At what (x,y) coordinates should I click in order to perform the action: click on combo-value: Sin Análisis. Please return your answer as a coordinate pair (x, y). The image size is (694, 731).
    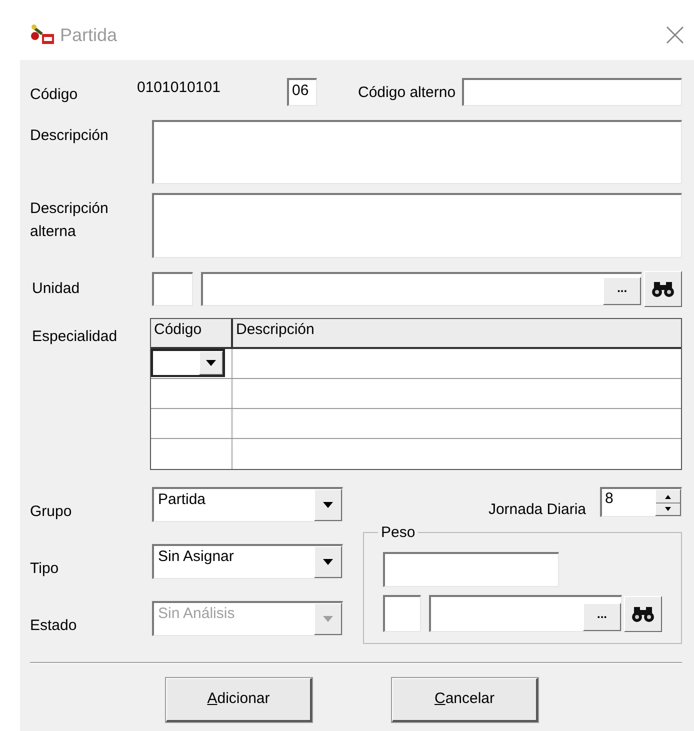
    Looking at the image, I should click on (196, 614).